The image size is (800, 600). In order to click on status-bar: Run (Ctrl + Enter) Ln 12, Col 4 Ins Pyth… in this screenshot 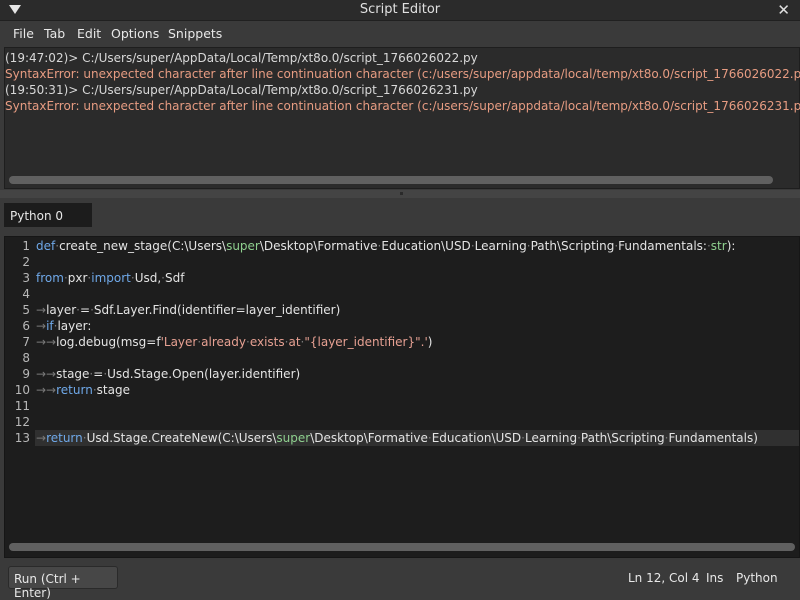, I will do `click(400, 581)`.